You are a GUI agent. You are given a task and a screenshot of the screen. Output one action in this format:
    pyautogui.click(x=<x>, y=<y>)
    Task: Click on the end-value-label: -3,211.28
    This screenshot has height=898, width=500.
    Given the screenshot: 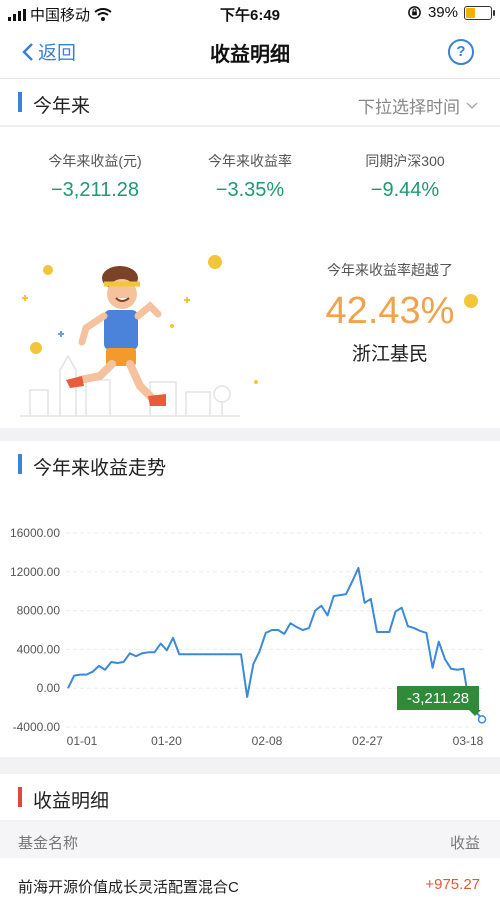 What is the action you would take?
    pyautogui.click(x=438, y=698)
    